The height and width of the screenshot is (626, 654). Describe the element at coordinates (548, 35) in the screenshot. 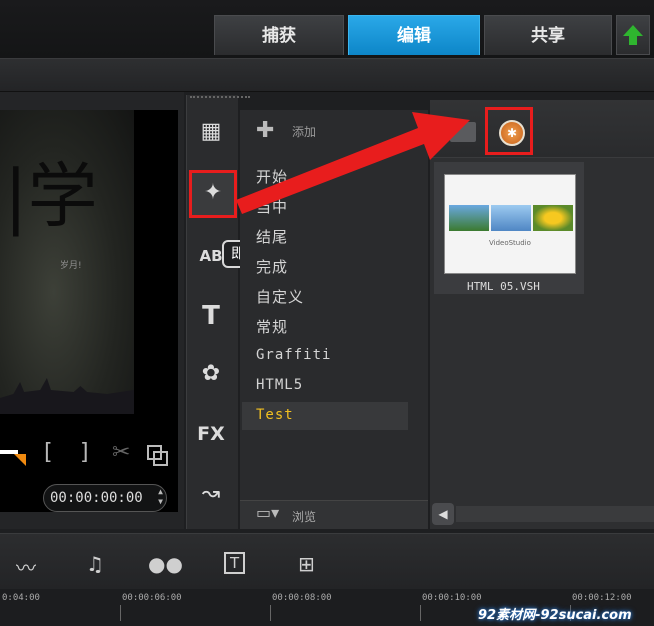

I see `tab-share: 共享` at that location.